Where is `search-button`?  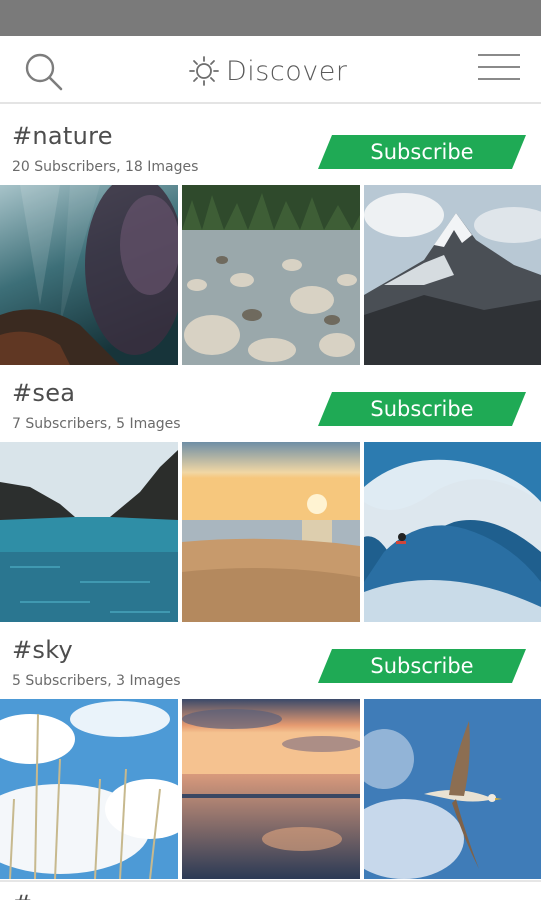
search-button is located at coordinates (43, 71).